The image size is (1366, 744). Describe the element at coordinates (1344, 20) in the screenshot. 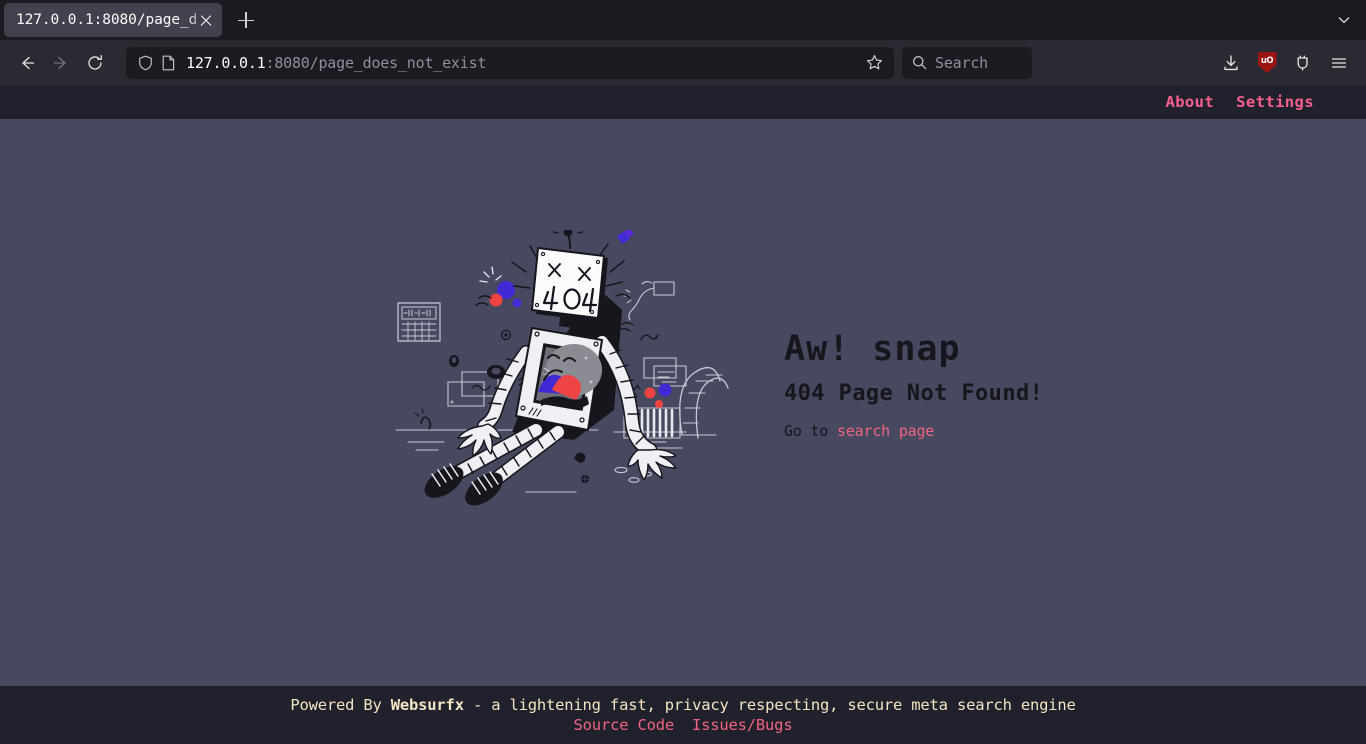

I see `chevron-down-icon` at that location.